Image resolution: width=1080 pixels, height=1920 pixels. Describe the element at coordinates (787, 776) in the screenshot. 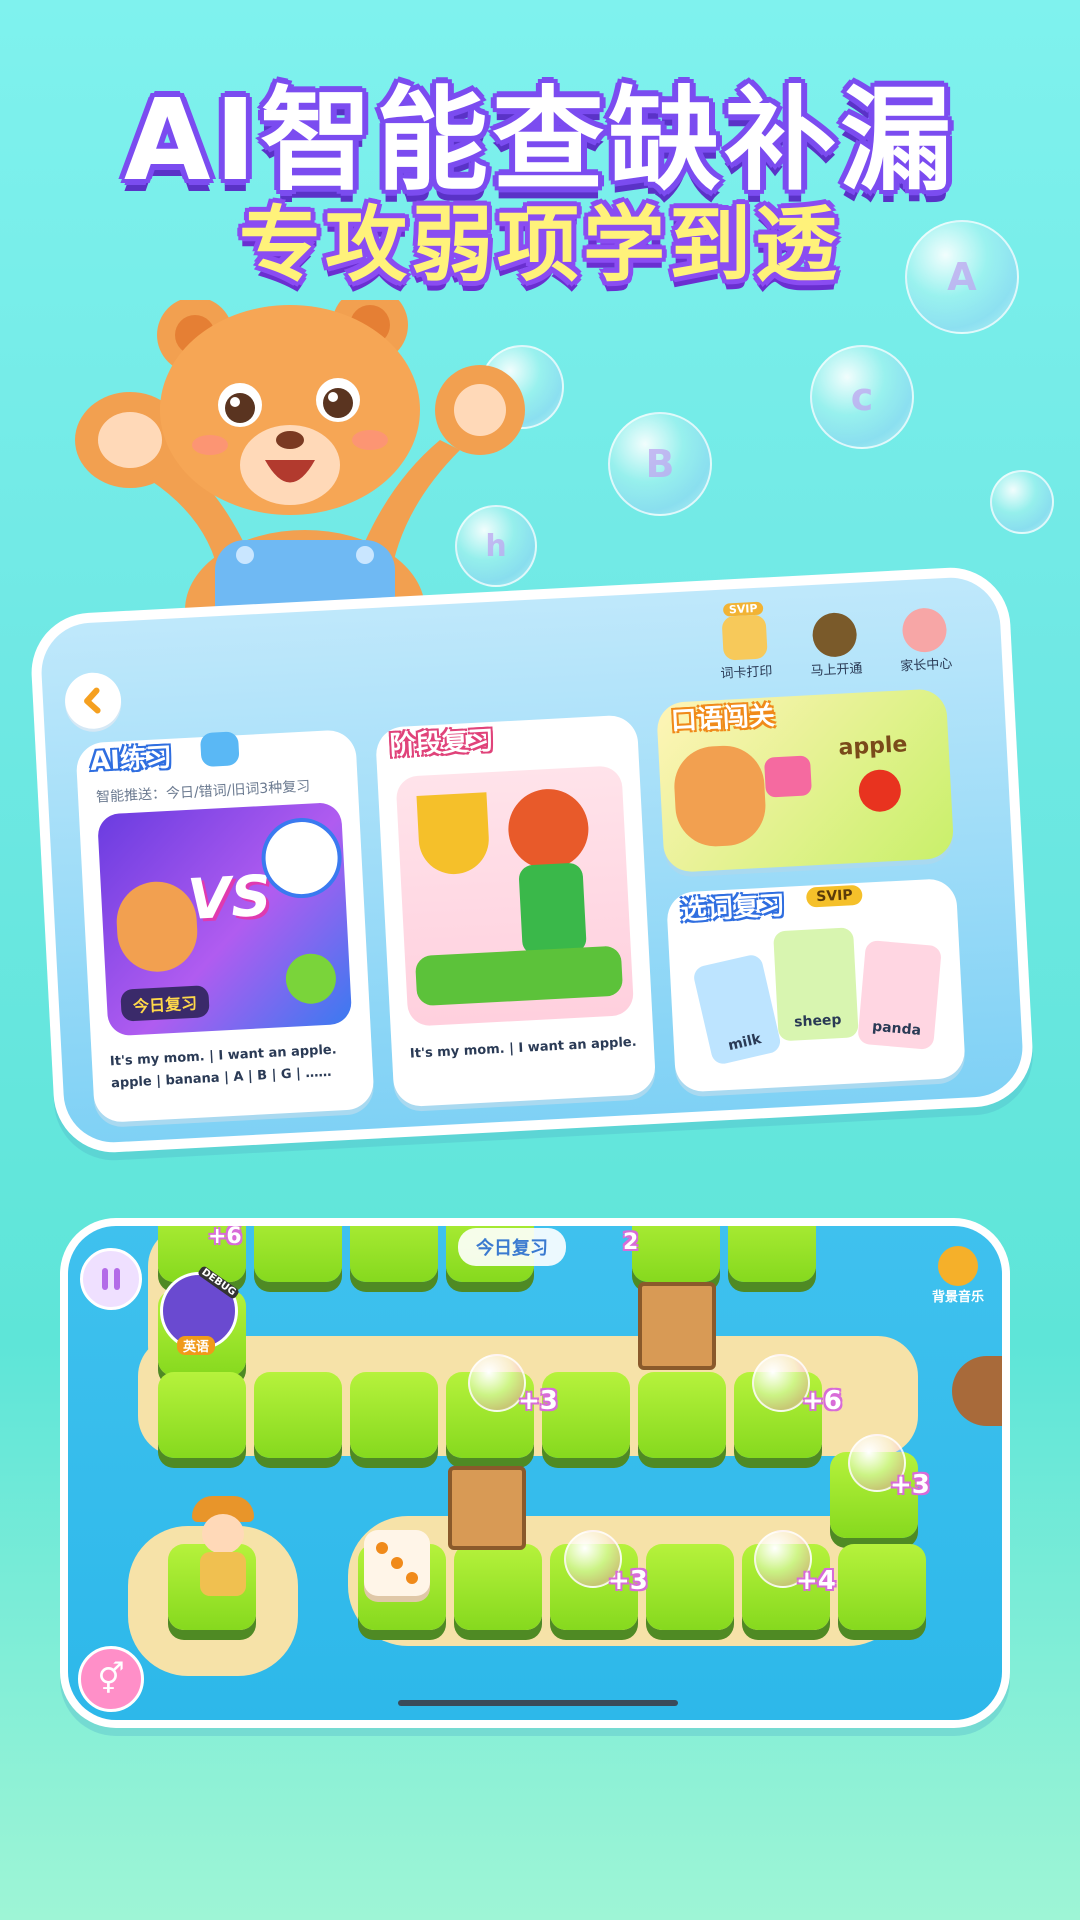

I see `megaphone-icon` at that location.